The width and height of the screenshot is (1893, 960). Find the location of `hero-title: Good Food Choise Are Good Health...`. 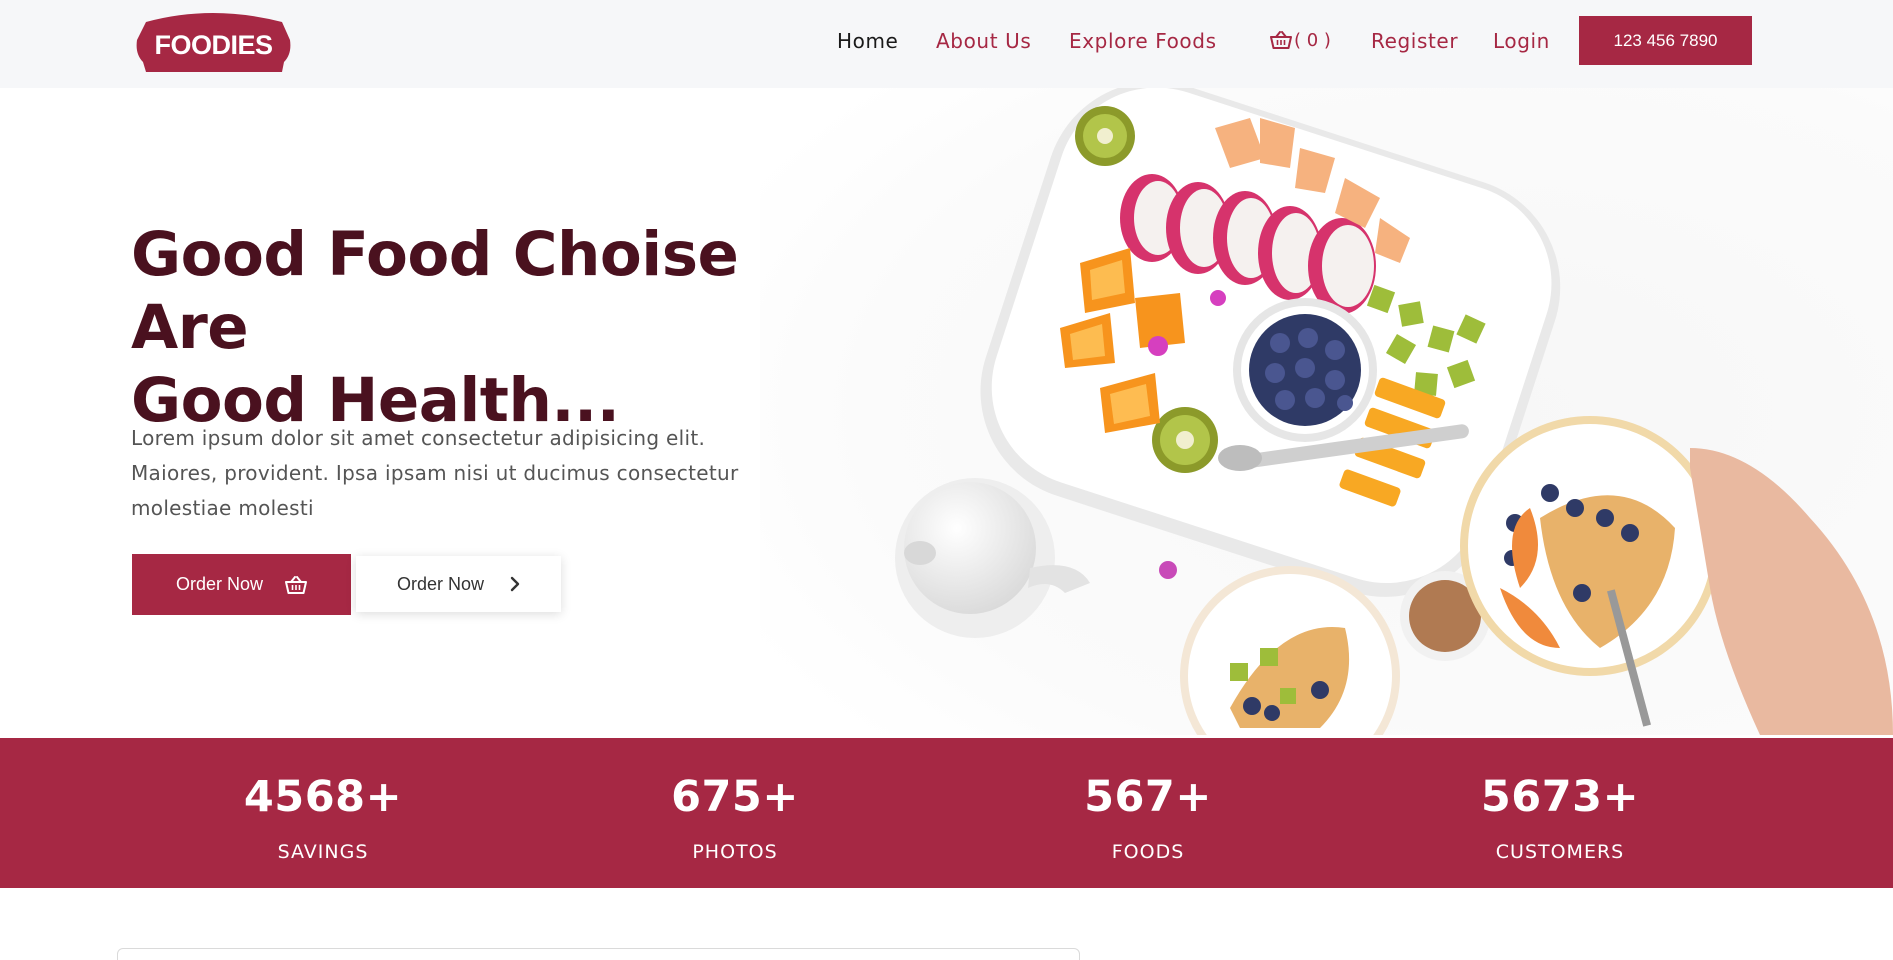

hero-title: Good Food Choise Are Good Health... is located at coordinates (491, 327).